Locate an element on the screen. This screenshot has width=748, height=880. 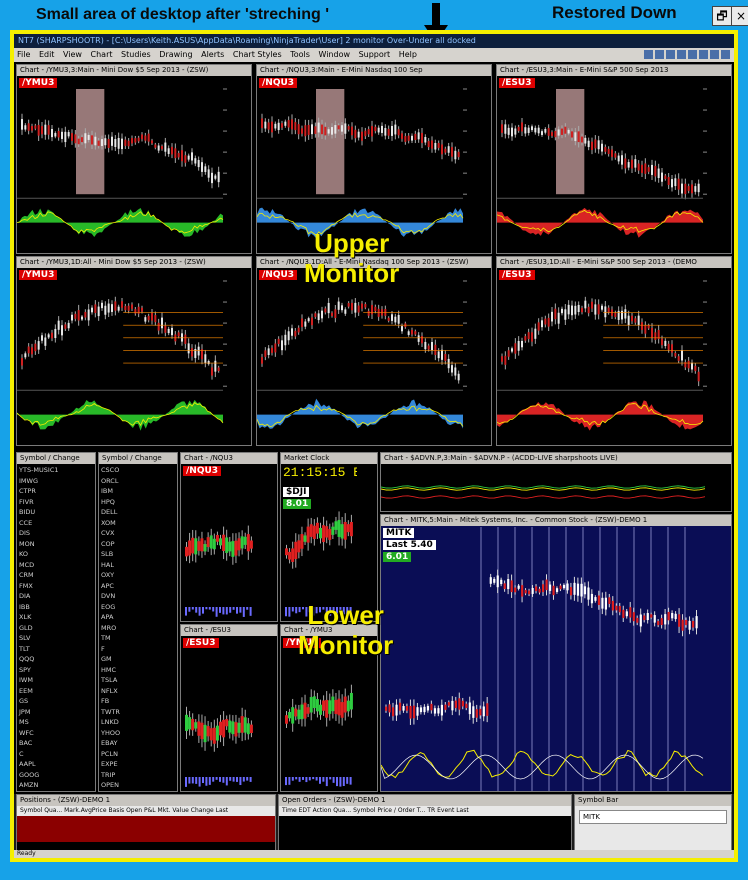
list-item: TLT-0.3 is located at coordinates (57, 649).